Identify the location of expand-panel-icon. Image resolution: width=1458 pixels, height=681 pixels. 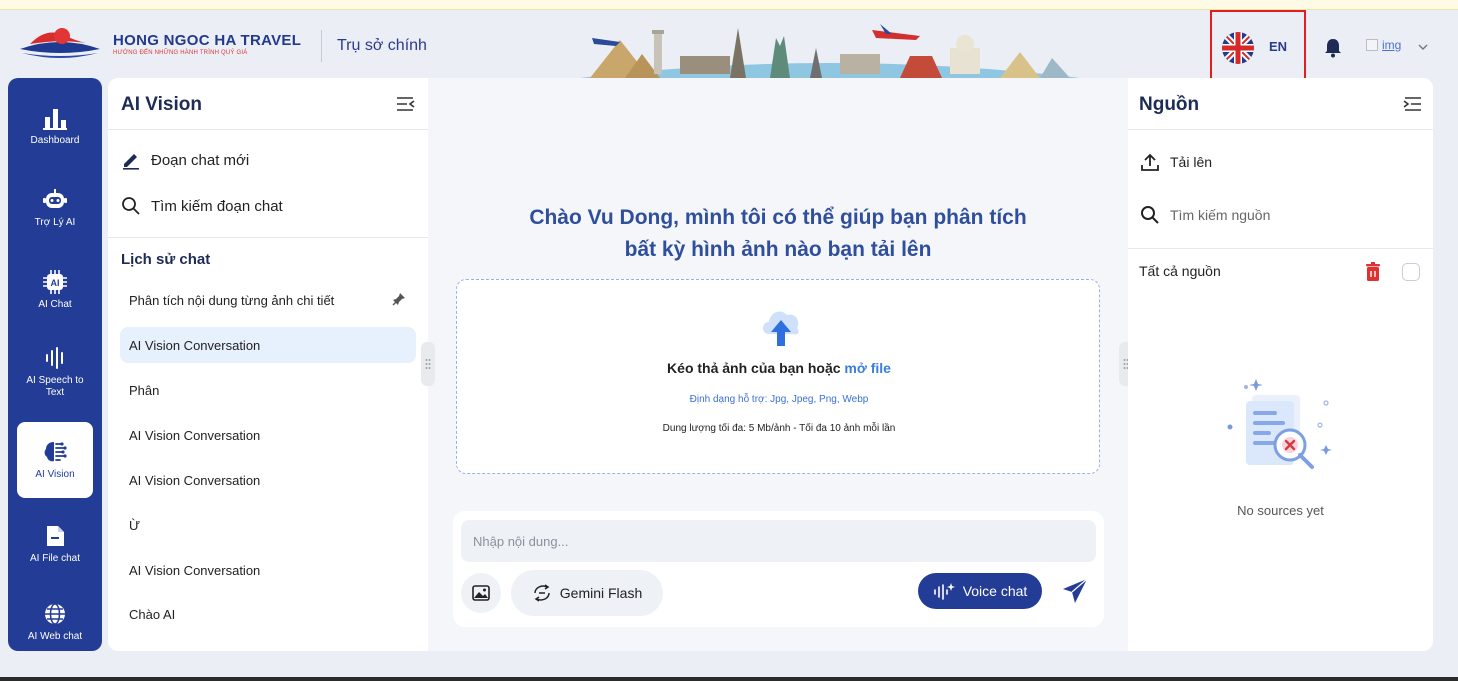
(1412, 104).